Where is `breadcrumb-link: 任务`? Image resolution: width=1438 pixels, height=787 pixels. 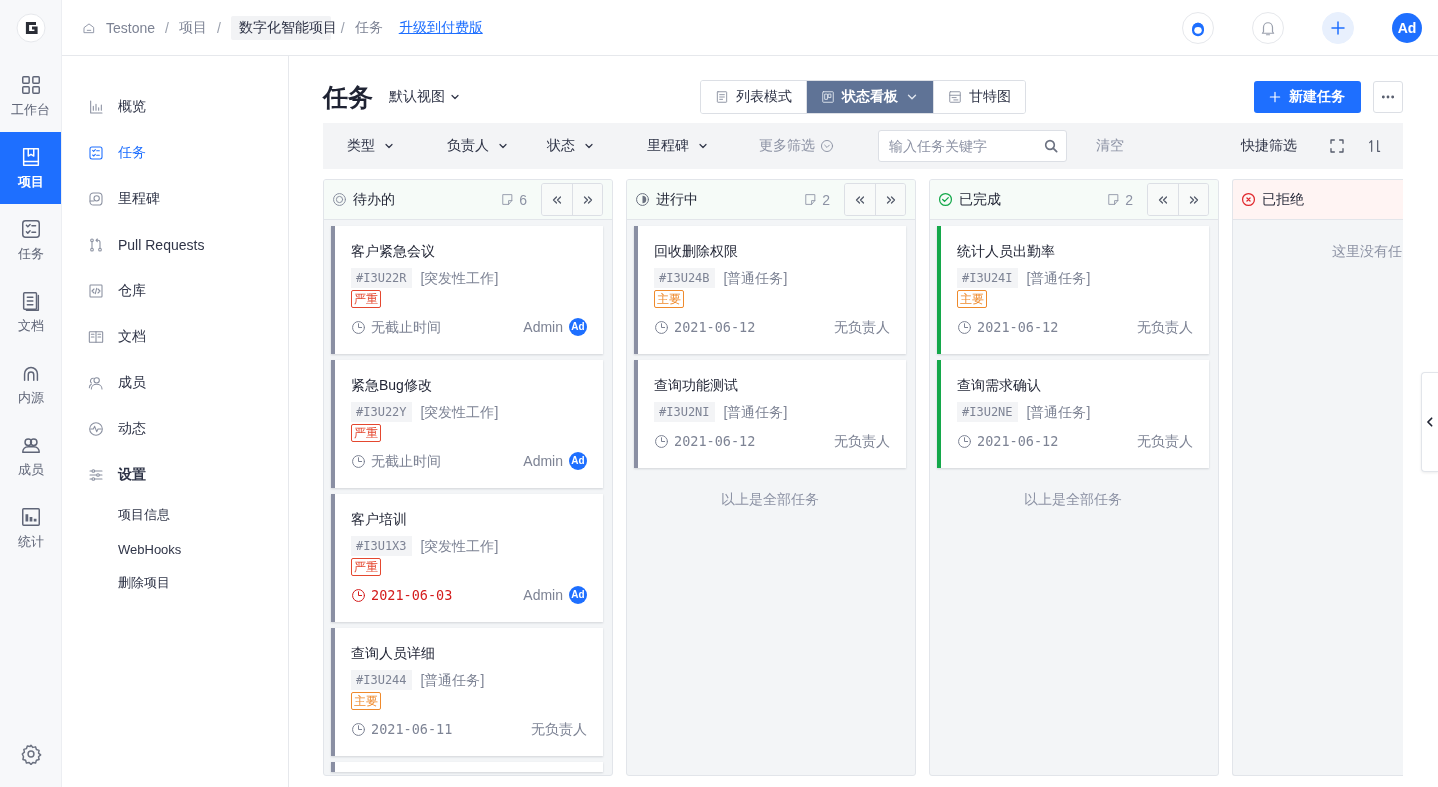 breadcrumb-link: 任务 is located at coordinates (368, 27).